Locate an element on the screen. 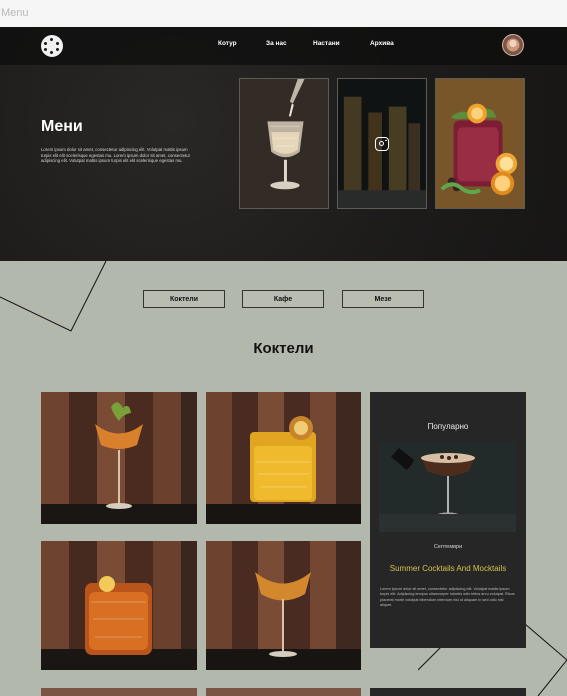 This screenshot has width=567, height=696. crystal-glass-illustration is located at coordinates (284, 143).